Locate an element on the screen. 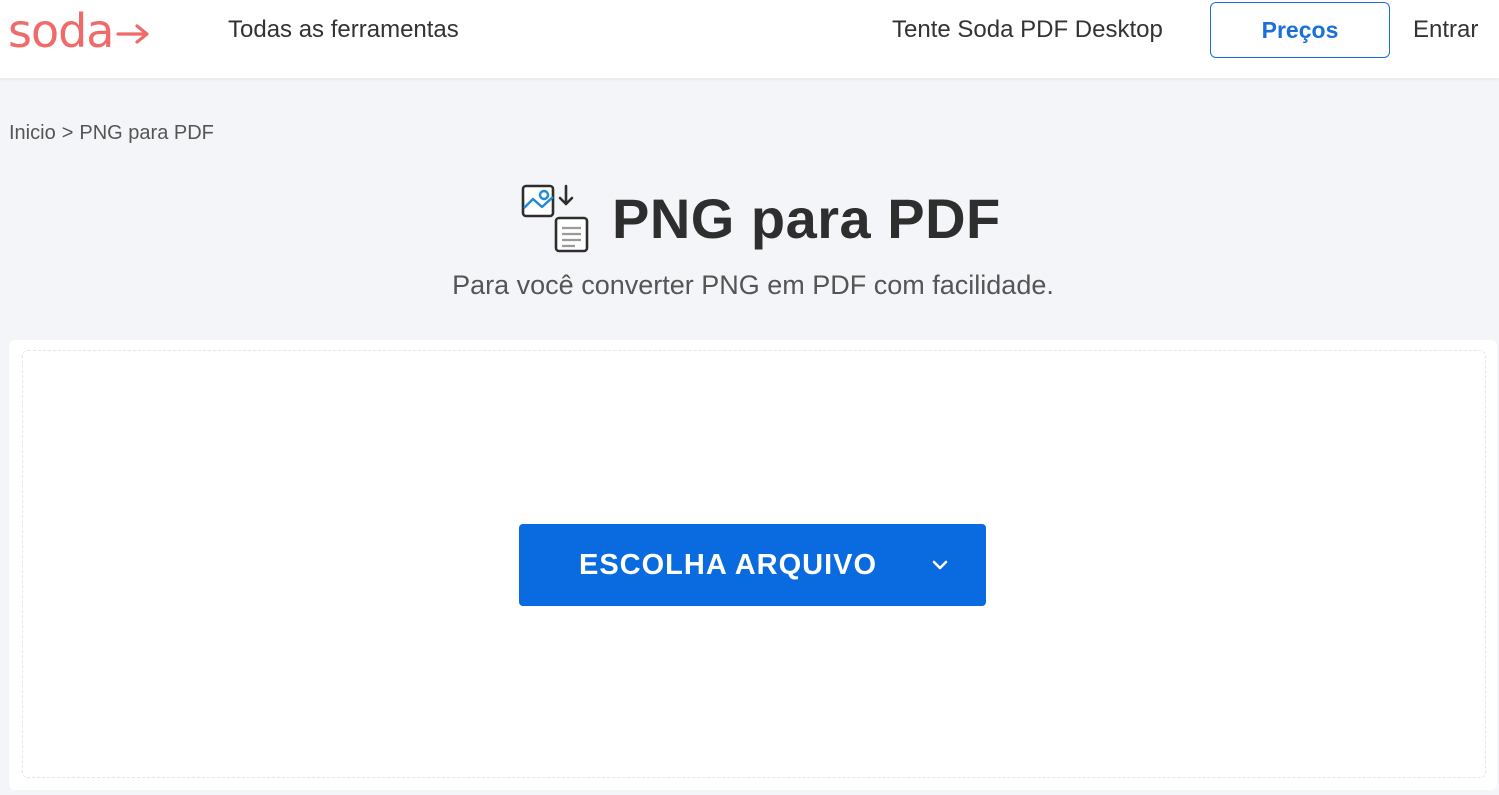  try-desktop-link: Tente Soda PDF Desktop is located at coordinates (1027, 30).